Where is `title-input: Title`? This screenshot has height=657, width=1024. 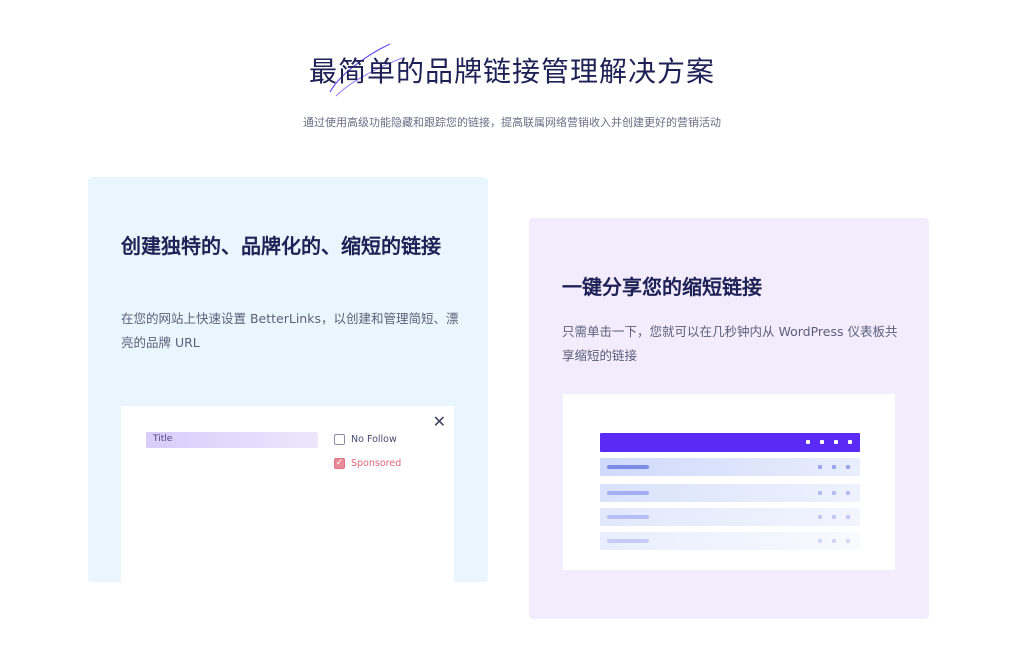
title-input: Title is located at coordinates (232, 440).